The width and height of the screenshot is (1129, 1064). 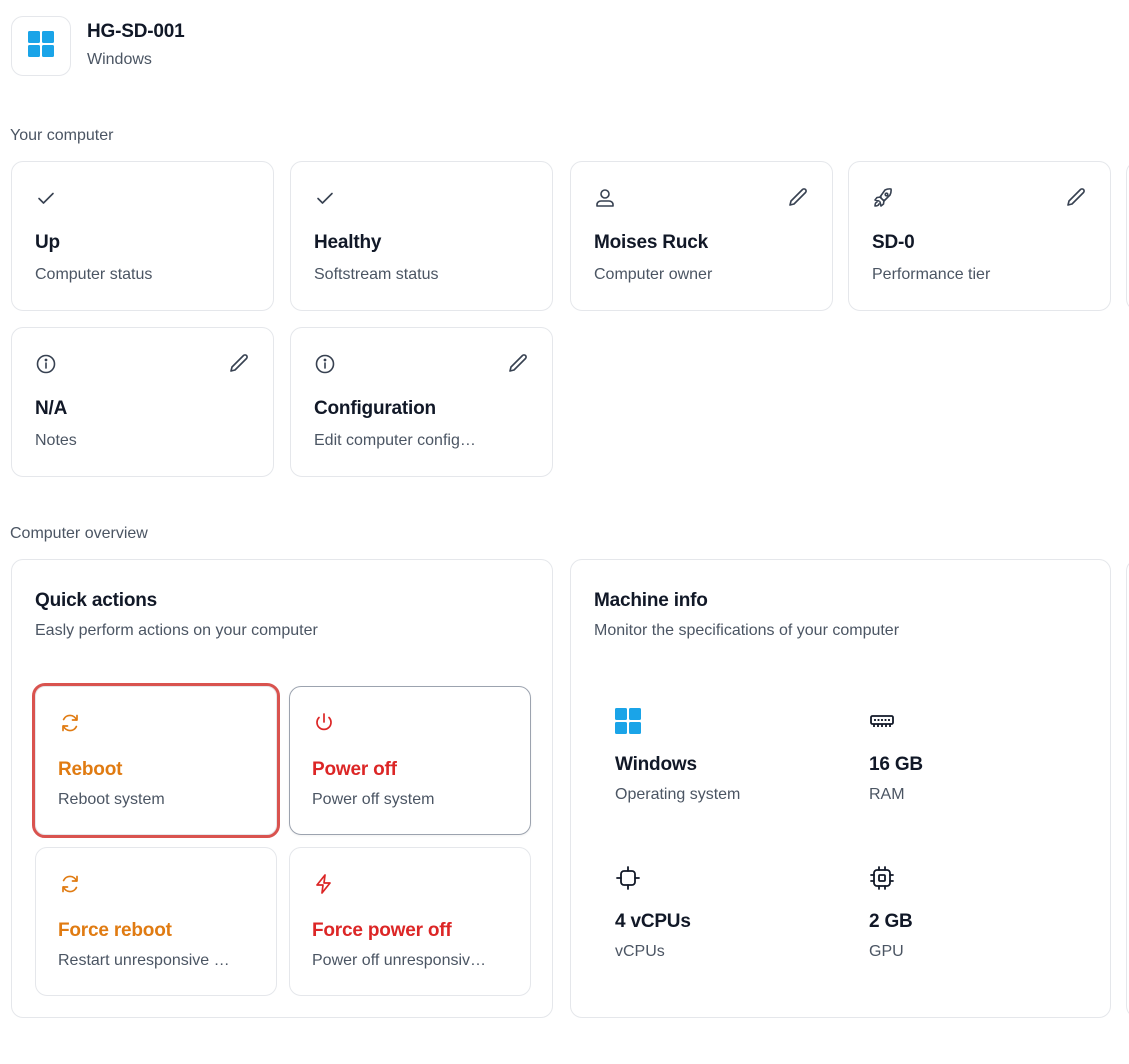 What do you see at coordinates (142, 402) in the screenshot?
I see `status-card-notes: N/A Notes` at bounding box center [142, 402].